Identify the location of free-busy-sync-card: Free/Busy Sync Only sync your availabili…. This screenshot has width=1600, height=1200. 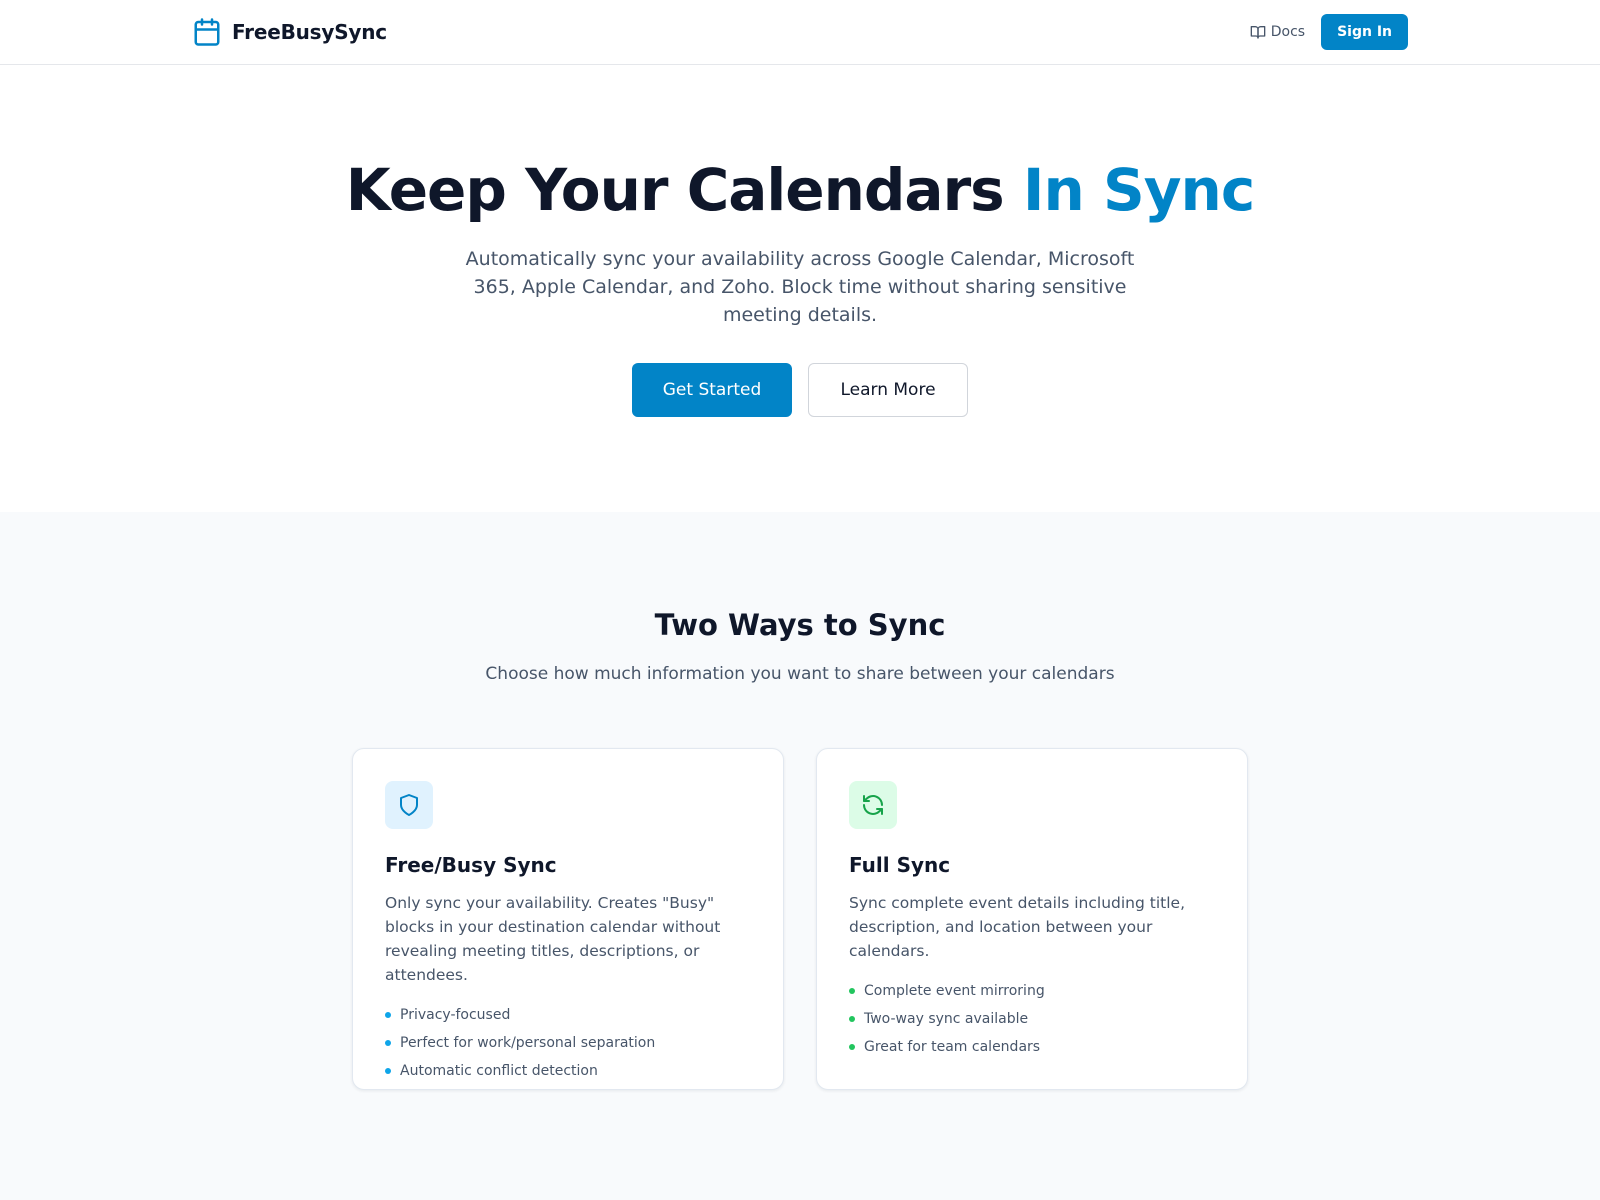
(568, 919).